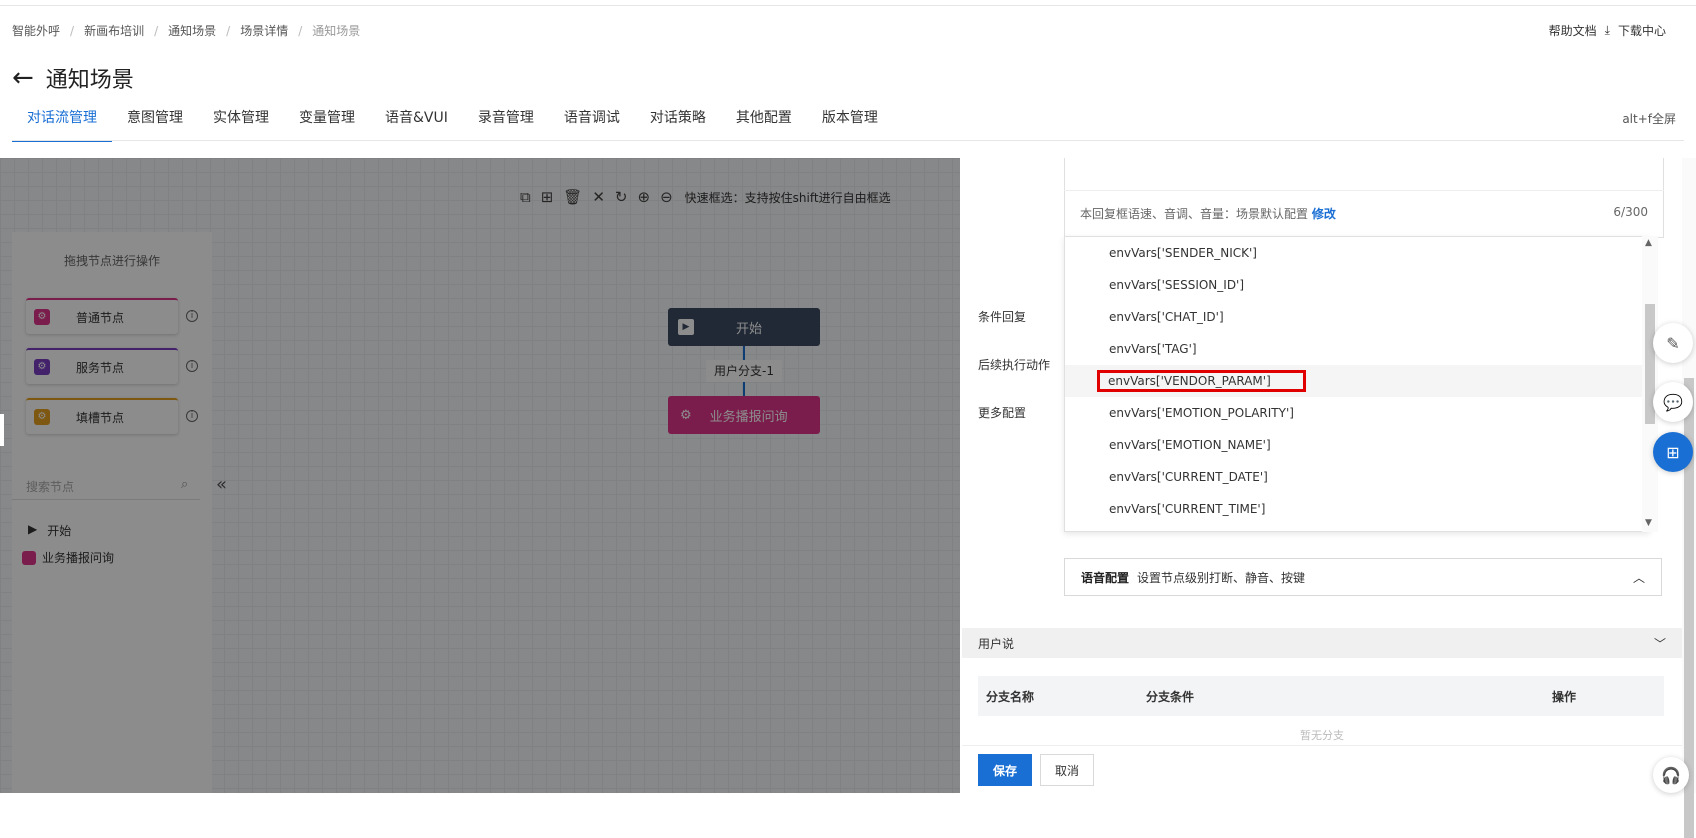 The image size is (1696, 838). I want to click on more-config-label: 更多配置, so click(1002, 413).